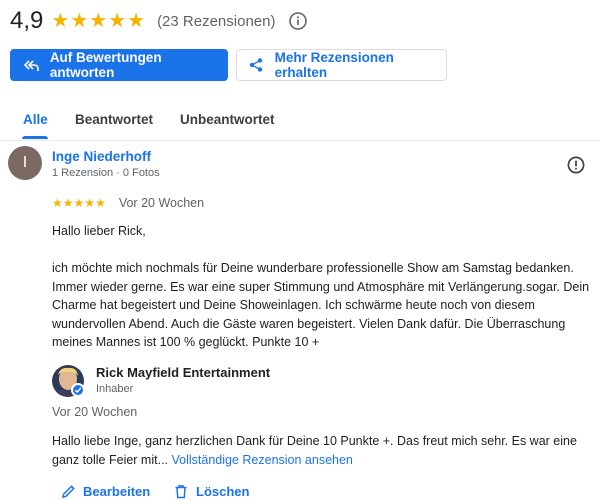 The height and width of the screenshot is (500, 600). Describe the element at coordinates (31, 65) in the screenshot. I see `reply-all-icon` at that location.